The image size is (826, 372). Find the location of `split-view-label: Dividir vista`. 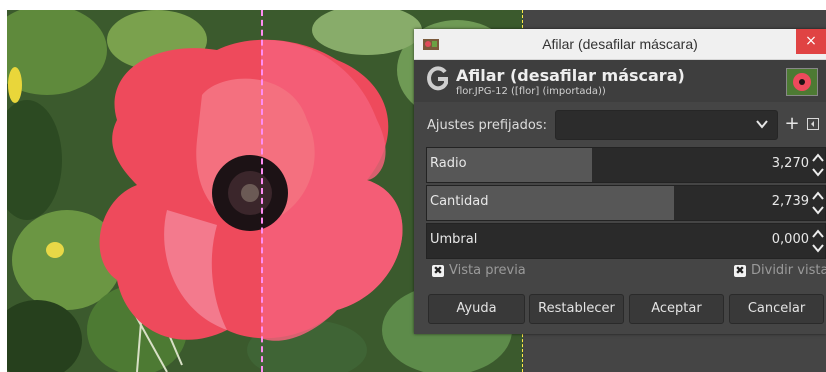

split-view-label: Dividir vista is located at coordinates (788, 270).